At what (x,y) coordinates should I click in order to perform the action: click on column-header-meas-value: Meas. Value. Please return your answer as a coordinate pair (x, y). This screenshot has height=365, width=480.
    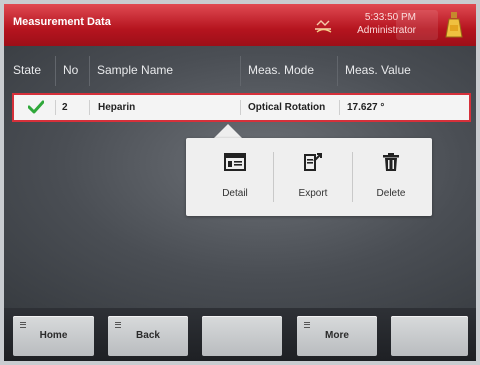
    Looking at the image, I should click on (378, 70).